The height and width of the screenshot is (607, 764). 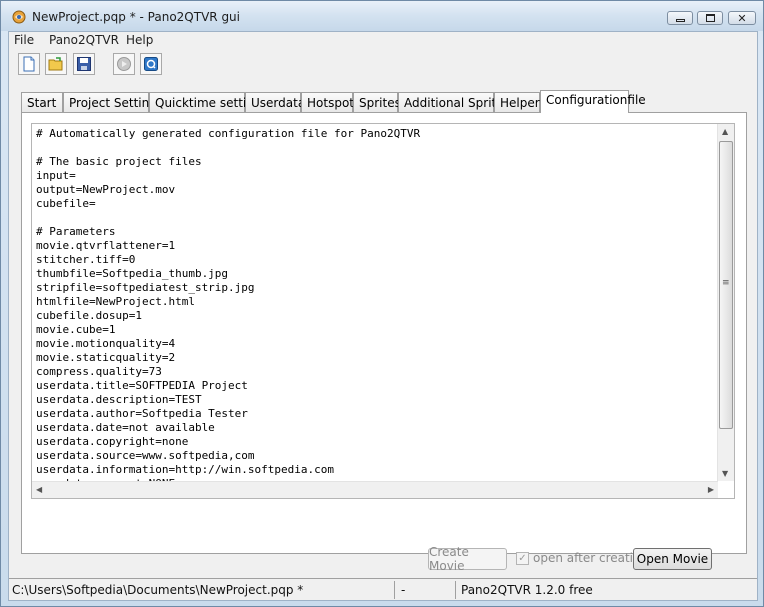 I want to click on vertical-scrollbar: ▲ ≡ ▼, so click(x=725, y=302).